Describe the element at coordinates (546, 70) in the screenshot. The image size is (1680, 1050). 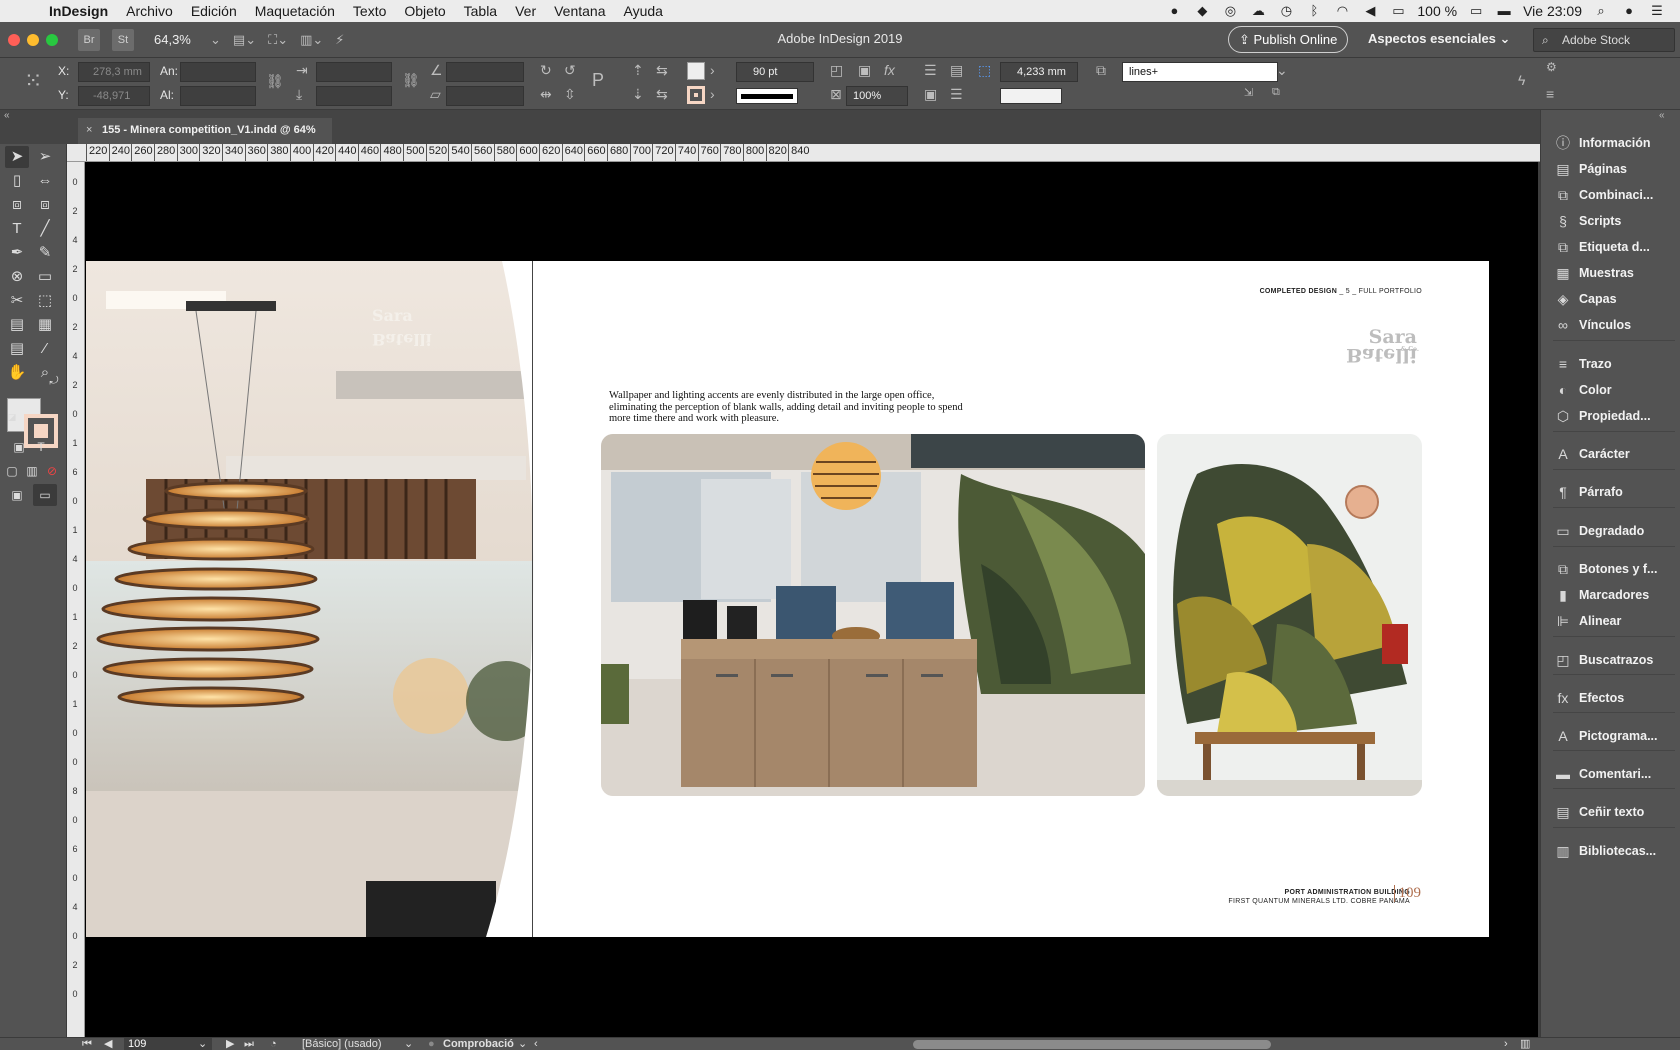
I see `rotate-cw-icon: ↻` at that location.